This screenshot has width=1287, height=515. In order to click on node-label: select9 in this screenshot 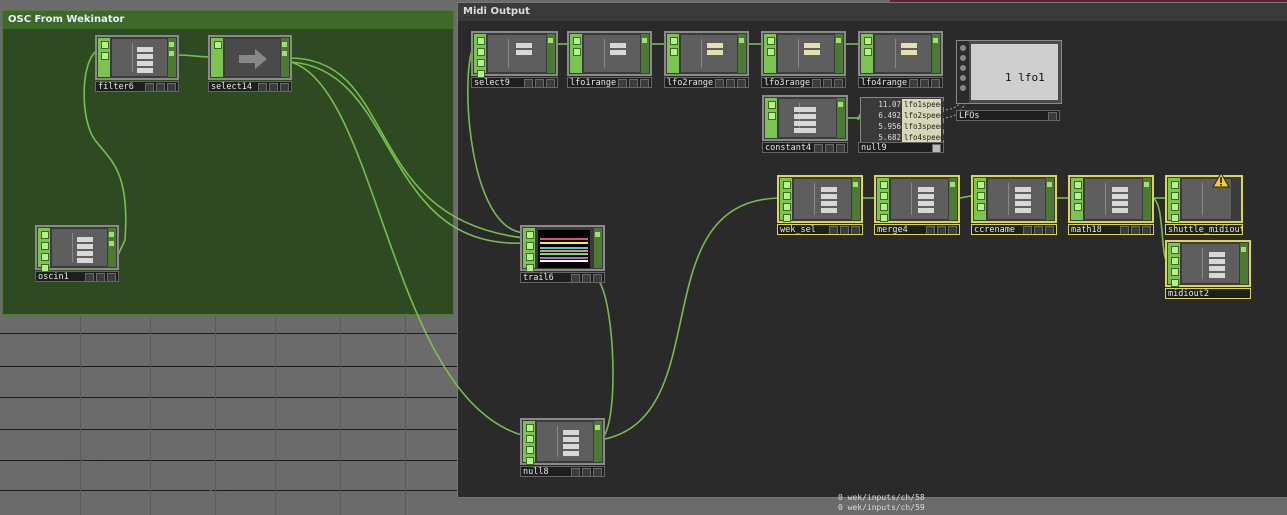, I will do `click(514, 82)`.